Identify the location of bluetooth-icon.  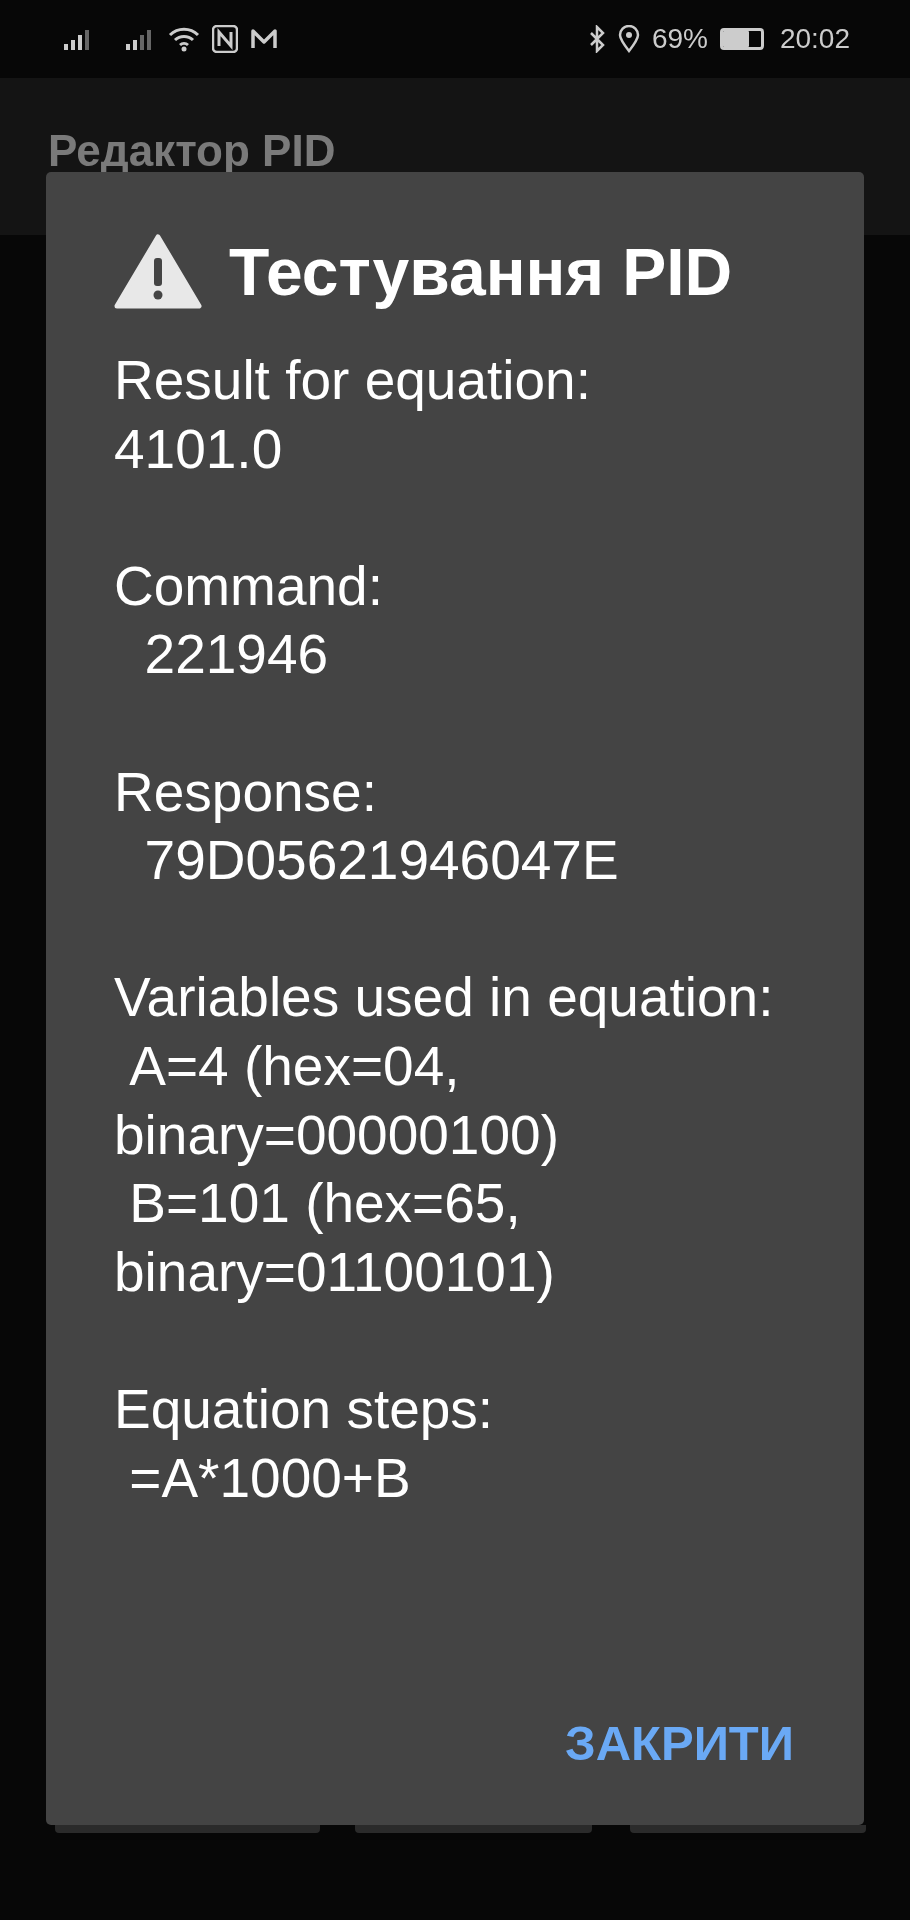
(596, 39).